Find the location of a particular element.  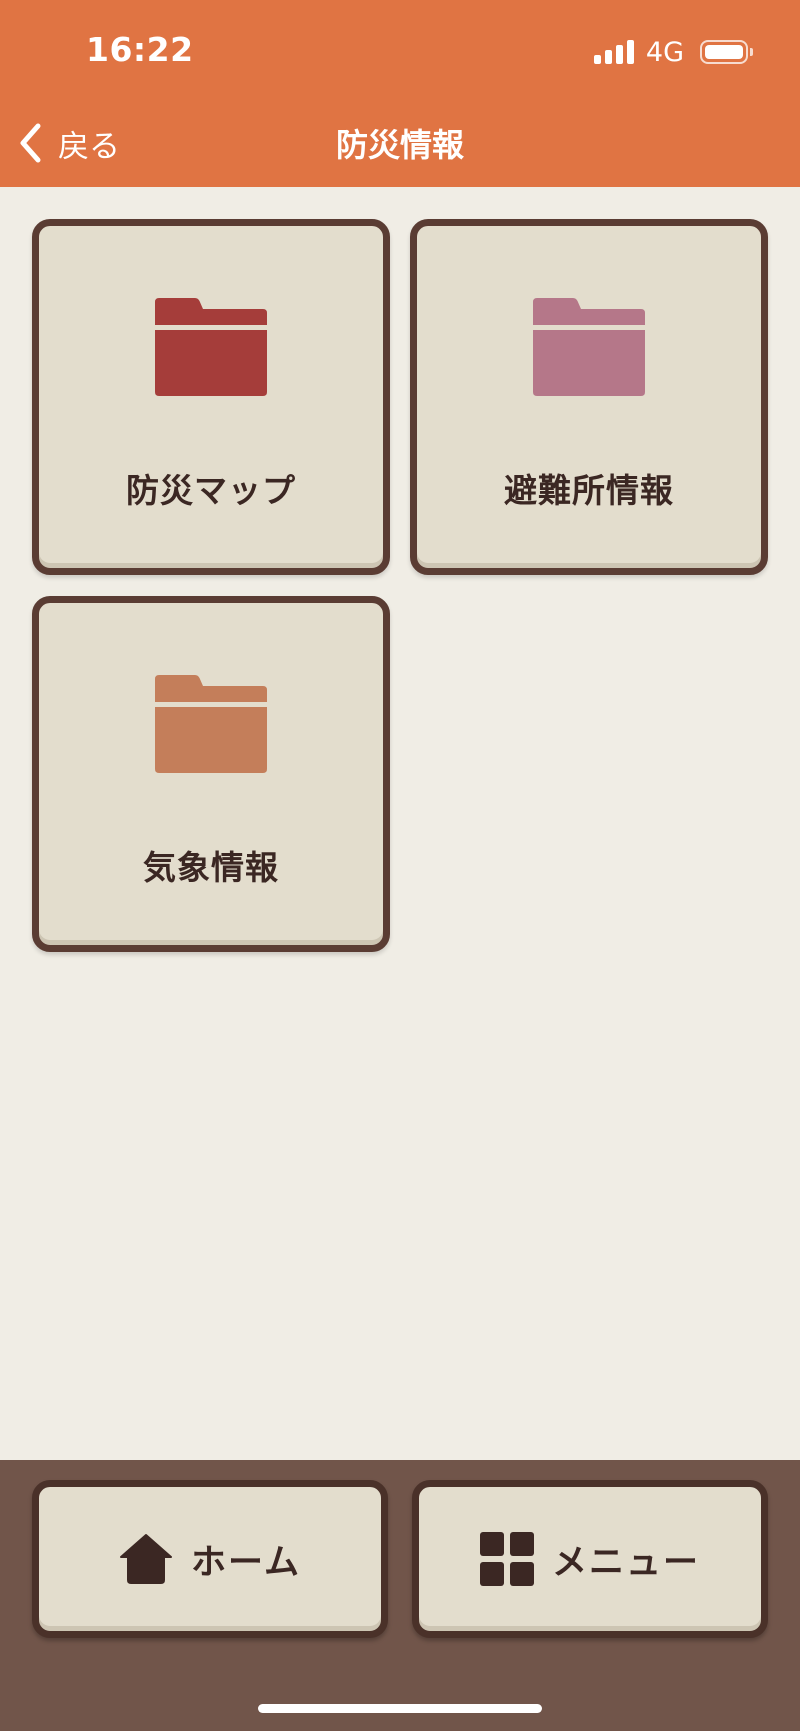

home-icon is located at coordinates (146, 1559).